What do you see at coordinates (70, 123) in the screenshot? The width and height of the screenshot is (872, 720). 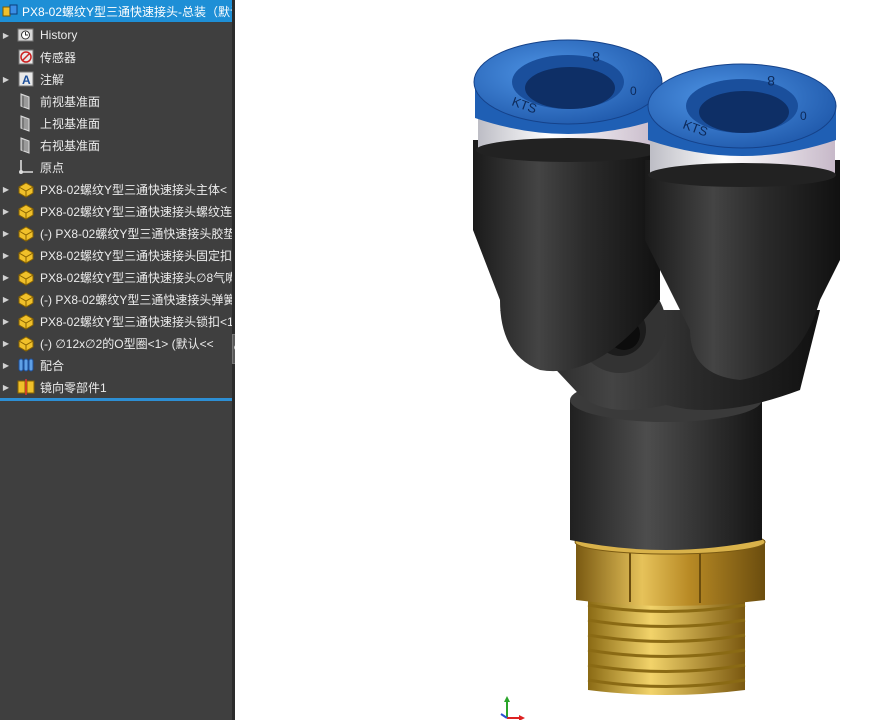 I see `tree-item-label: 上视基准面` at bounding box center [70, 123].